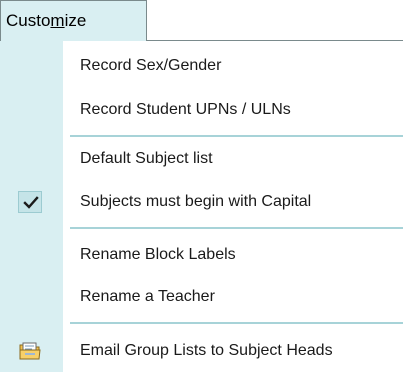 Image resolution: width=403 pixels, height=372 pixels. Describe the element at coordinates (57, 20) in the screenshot. I see `menu-customize-accelerator: m` at that location.